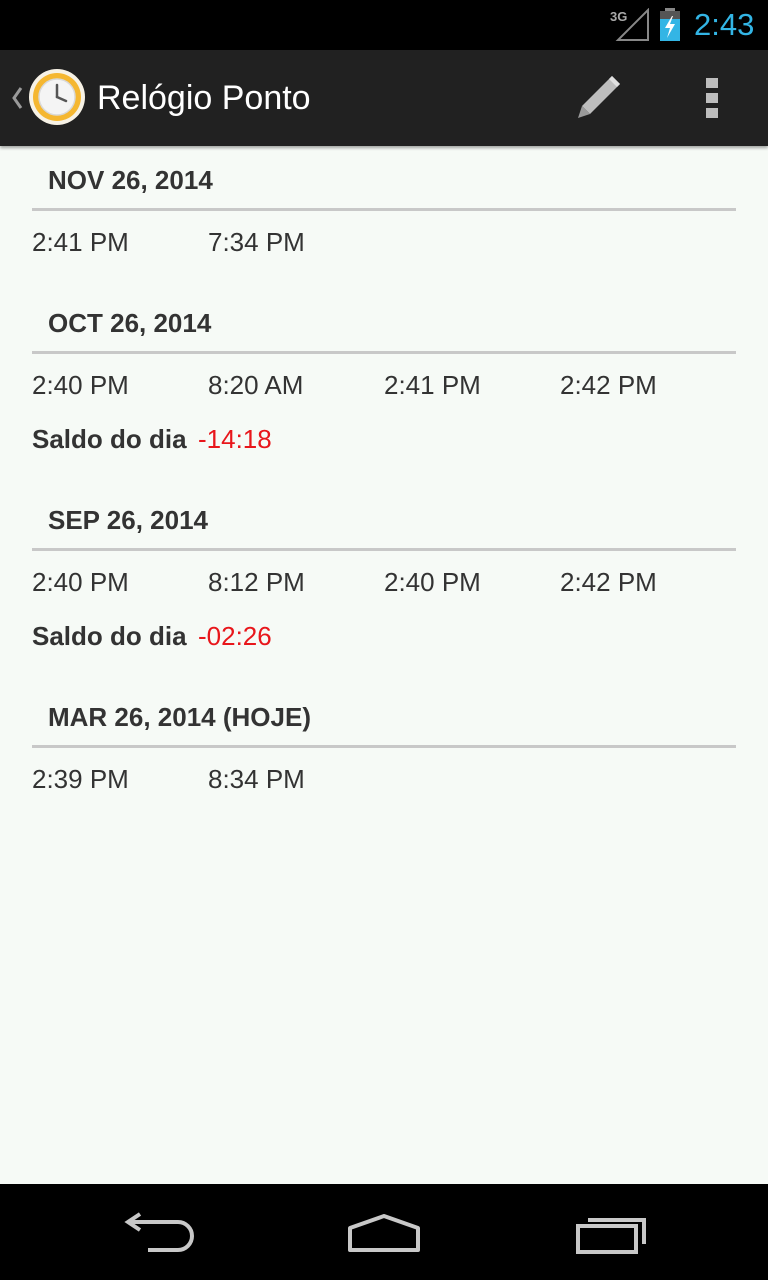  I want to click on recent-apps-icon, so click(610, 1232).